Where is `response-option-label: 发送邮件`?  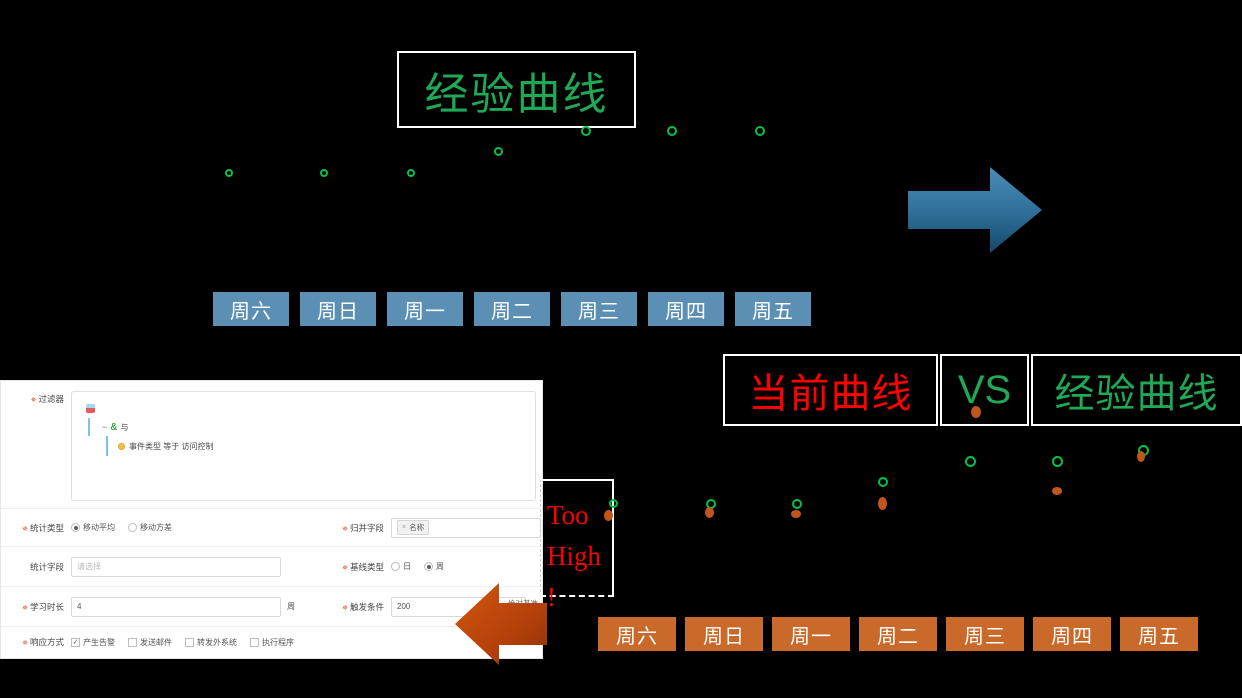 response-option-label: 发送邮件 is located at coordinates (156, 642).